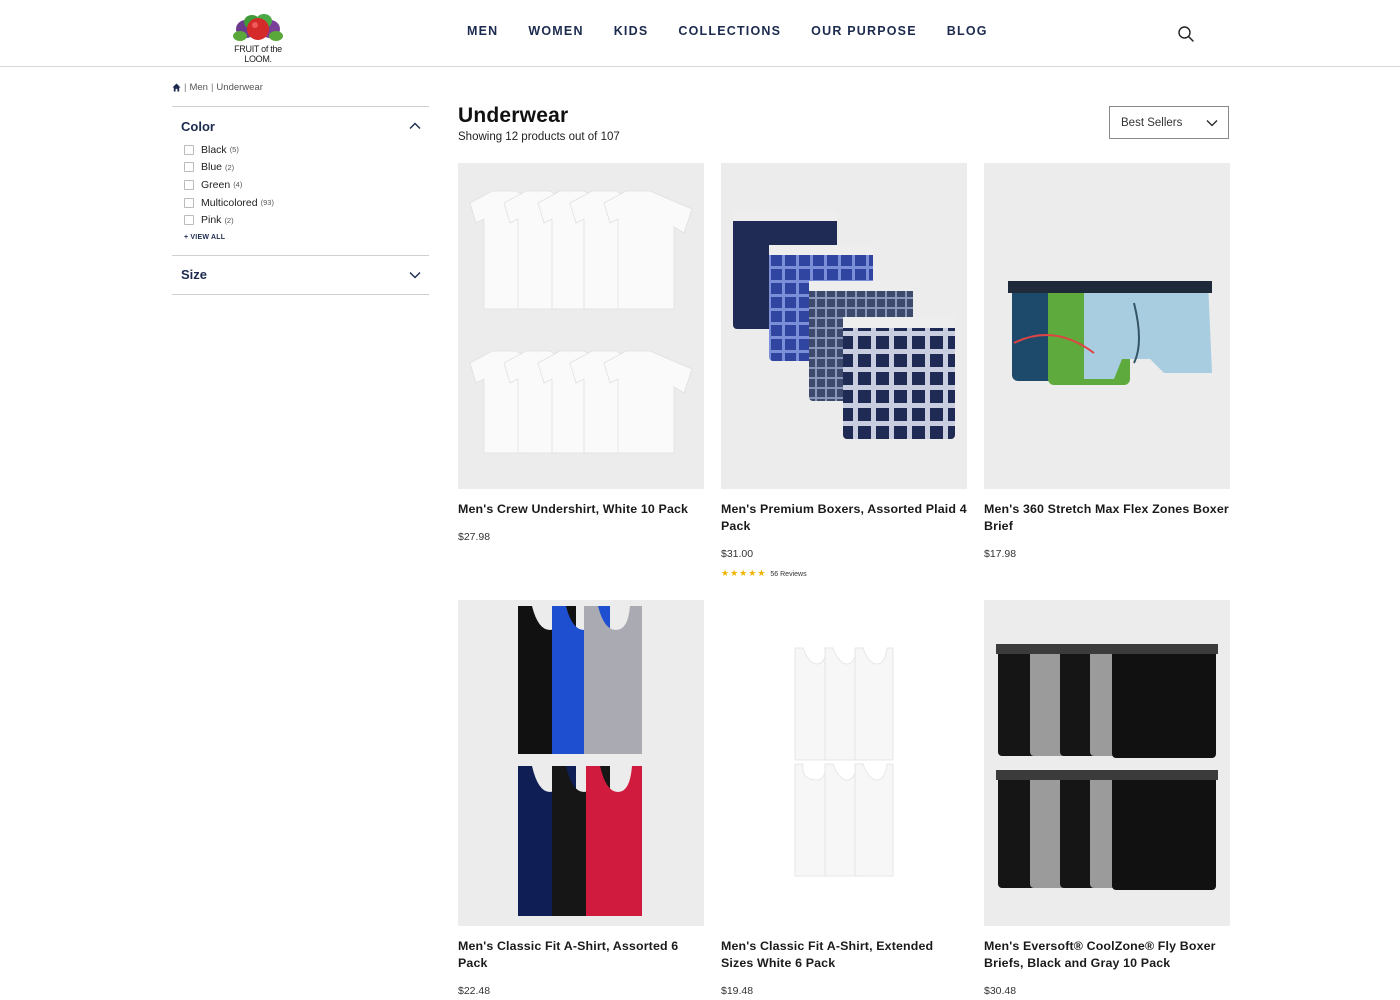  What do you see at coordinates (306, 203) in the screenshot?
I see `color-option-multicolored: Multicolored (93)` at bounding box center [306, 203].